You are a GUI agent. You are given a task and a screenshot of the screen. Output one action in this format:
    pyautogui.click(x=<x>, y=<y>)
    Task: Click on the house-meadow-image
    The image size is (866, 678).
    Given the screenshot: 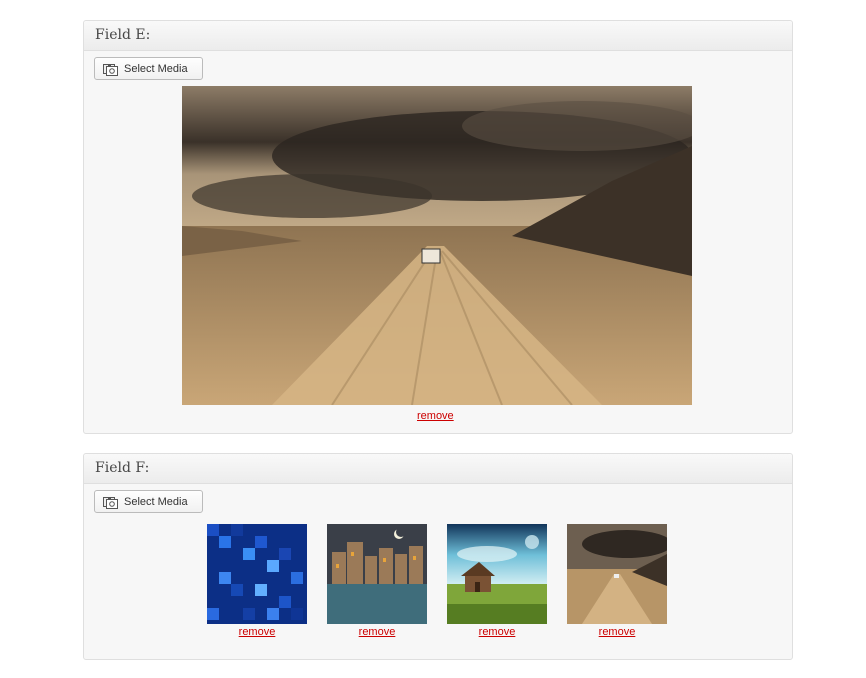 What is the action you would take?
    pyautogui.click(x=497, y=574)
    